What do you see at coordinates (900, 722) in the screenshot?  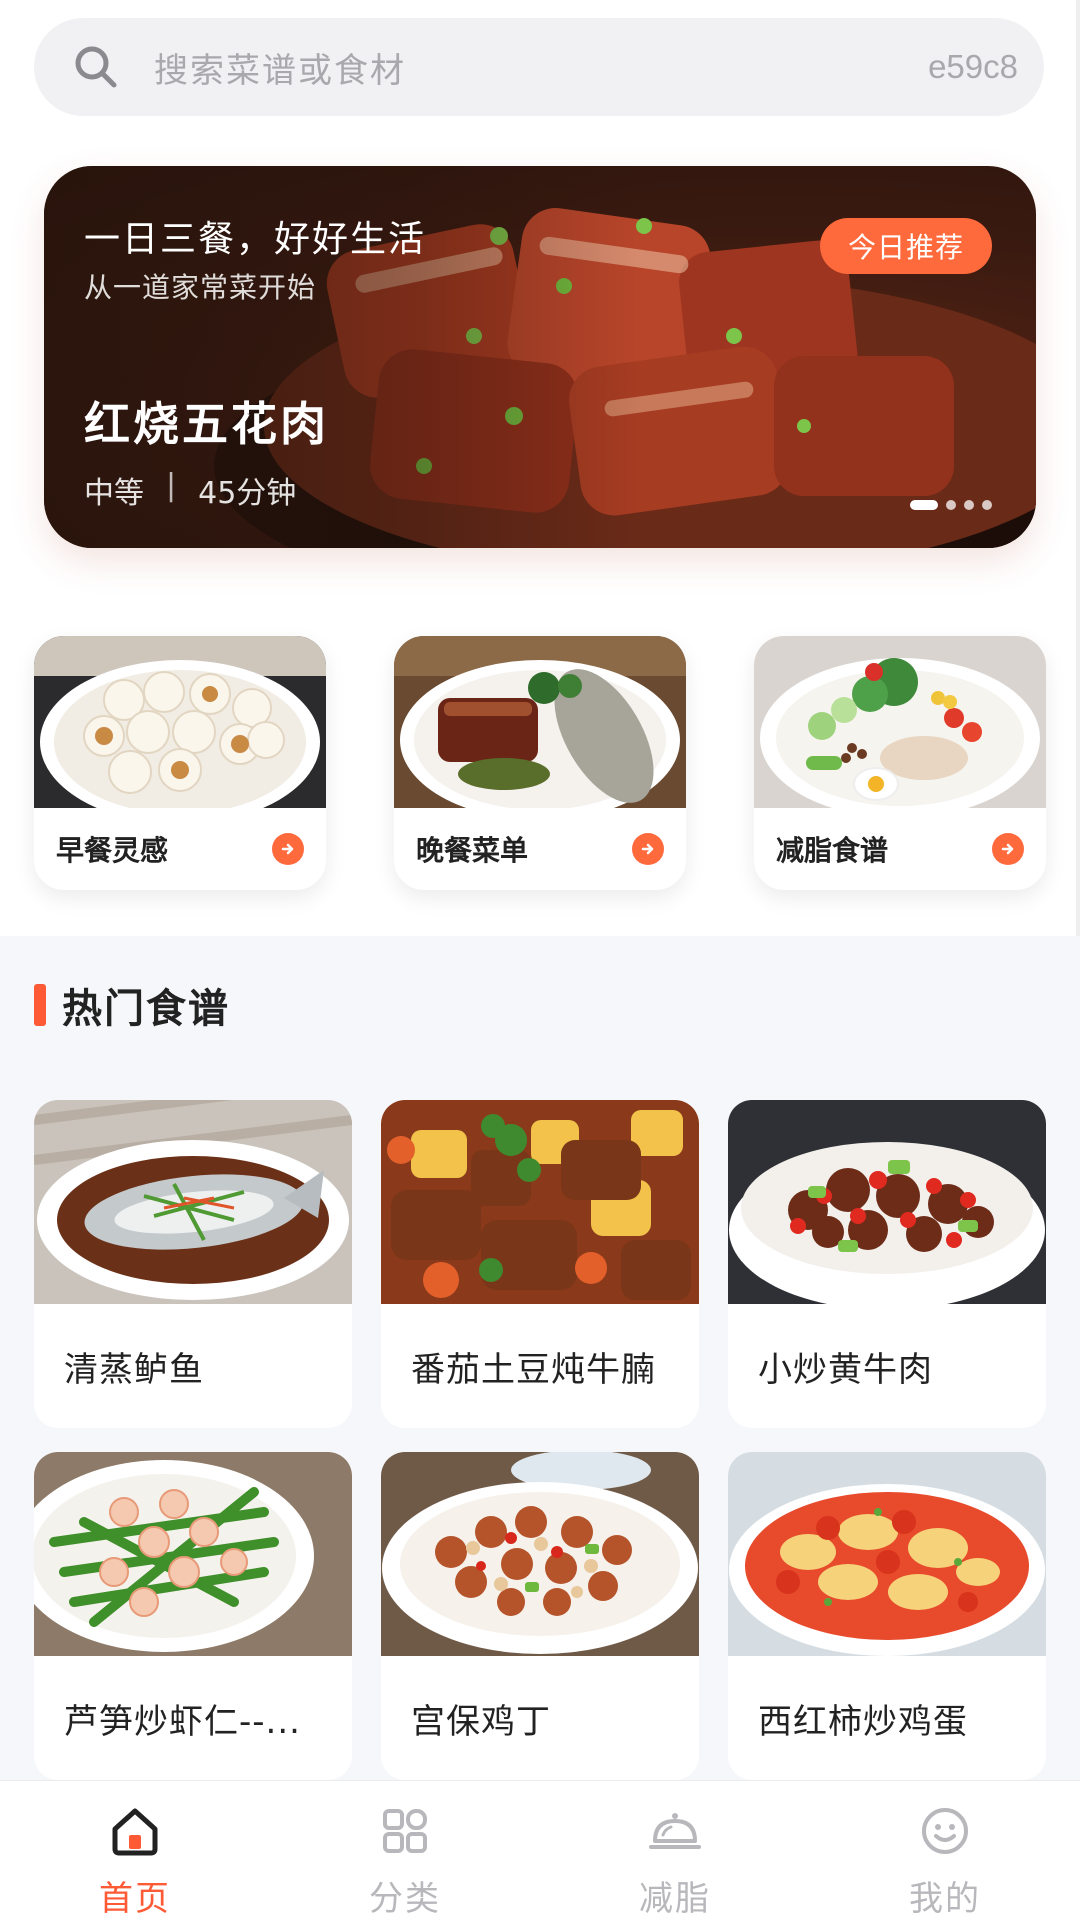 I see `salad-image` at bounding box center [900, 722].